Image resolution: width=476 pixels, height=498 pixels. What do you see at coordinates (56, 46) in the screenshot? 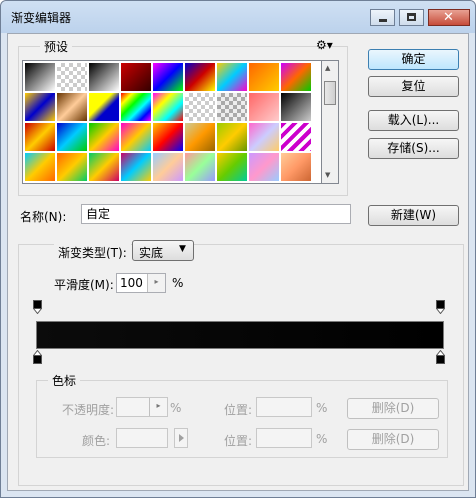
I see `presets-title: 预设` at bounding box center [56, 46].